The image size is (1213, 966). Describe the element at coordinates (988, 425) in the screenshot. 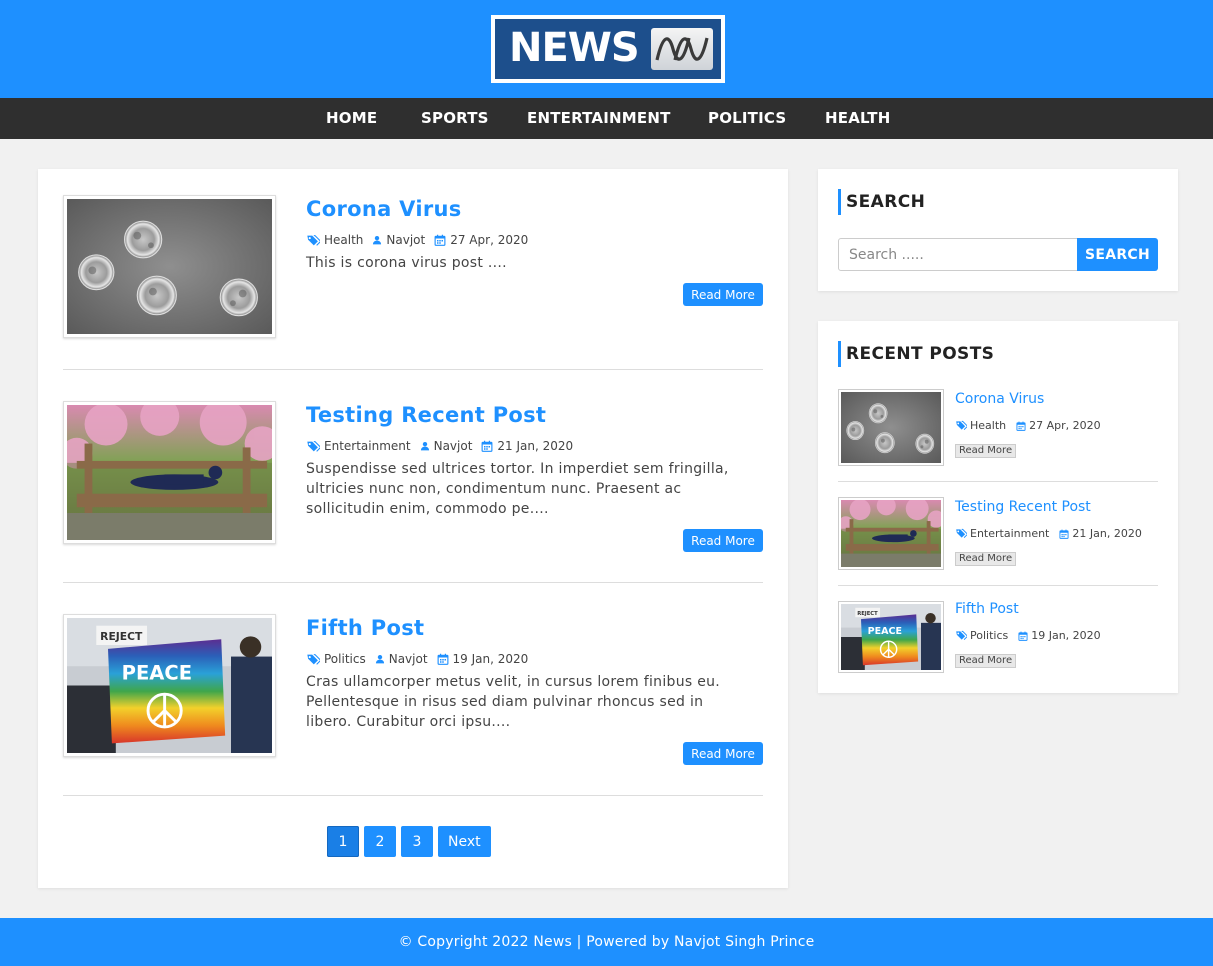

I see `recent-post-category: Health` at that location.